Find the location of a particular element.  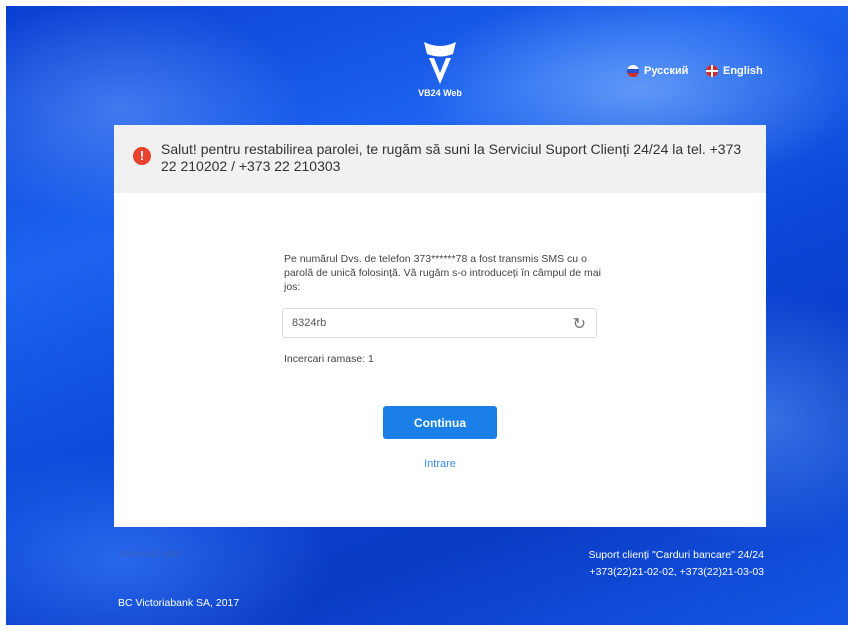

uk-flag-icon is located at coordinates (712, 71).